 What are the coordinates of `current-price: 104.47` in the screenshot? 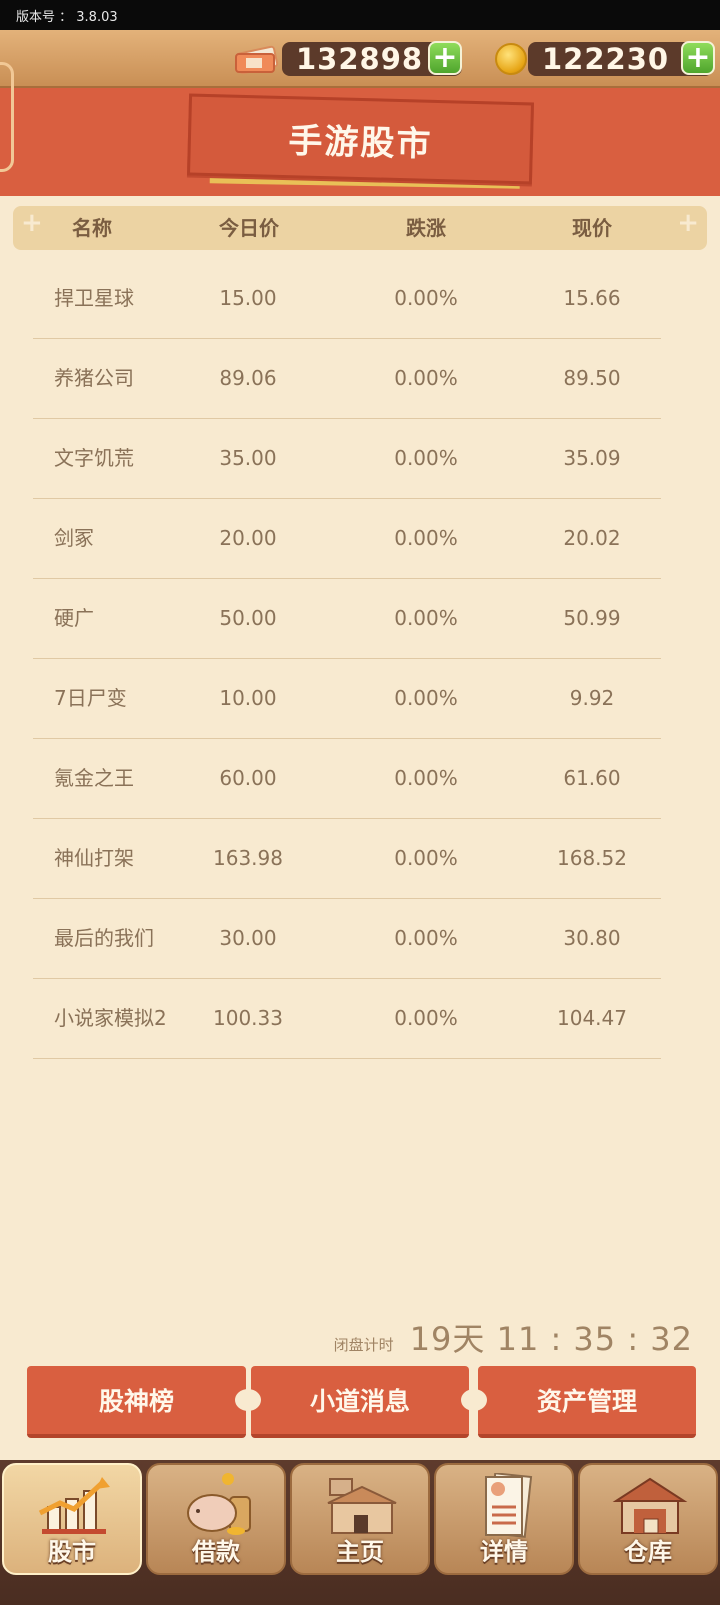 It's located at (592, 1018).